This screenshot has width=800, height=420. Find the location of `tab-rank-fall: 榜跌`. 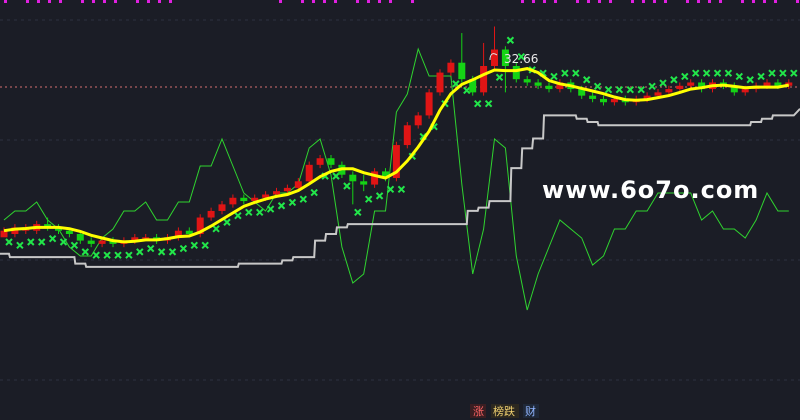

tab-rank-fall: 榜跌 is located at coordinates (504, 411).